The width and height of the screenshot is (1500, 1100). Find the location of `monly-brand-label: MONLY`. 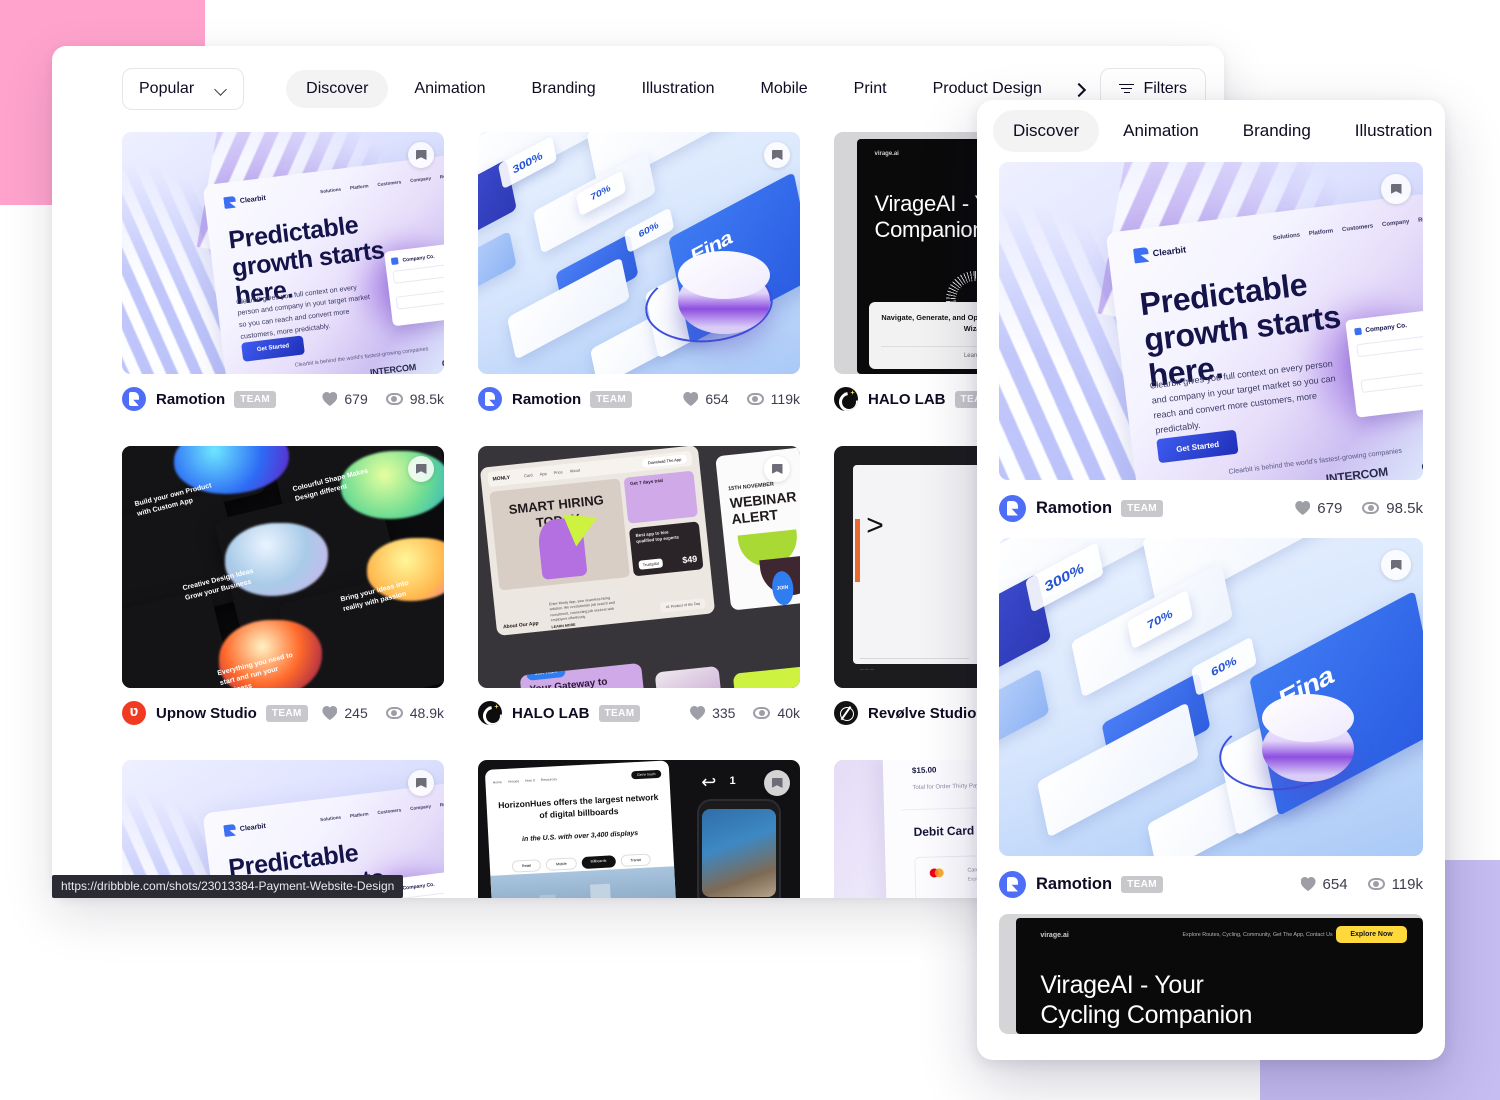

monly-brand-label: MONLY is located at coordinates (772, 687).